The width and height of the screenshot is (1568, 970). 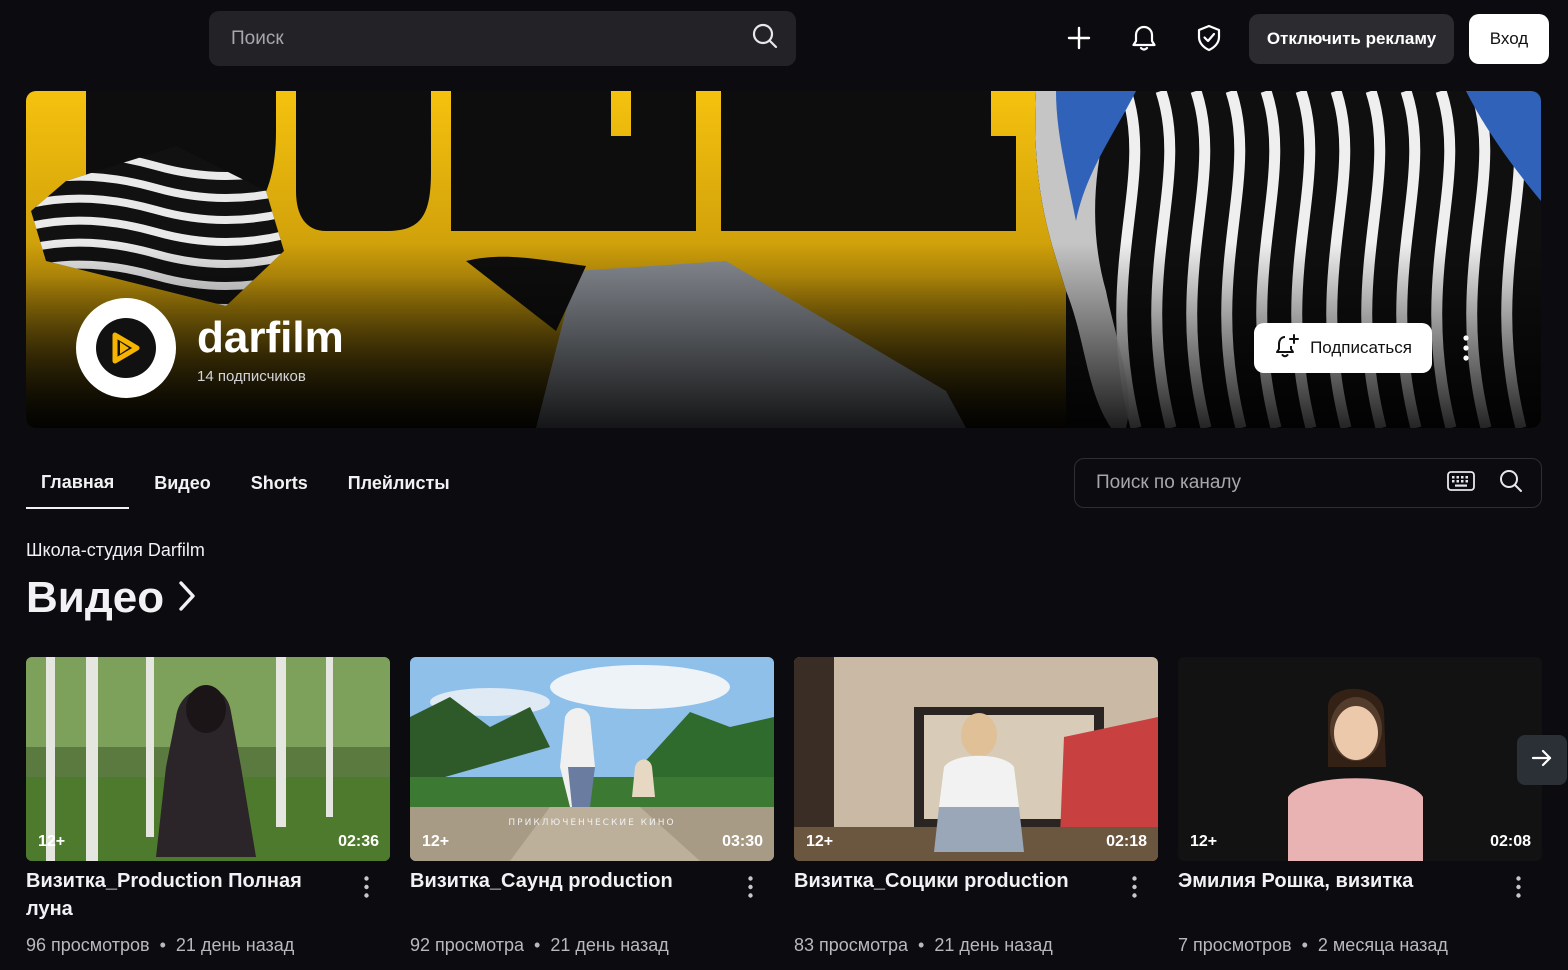 I want to click on subscribe-label: Подписаться, so click(x=1361, y=347).